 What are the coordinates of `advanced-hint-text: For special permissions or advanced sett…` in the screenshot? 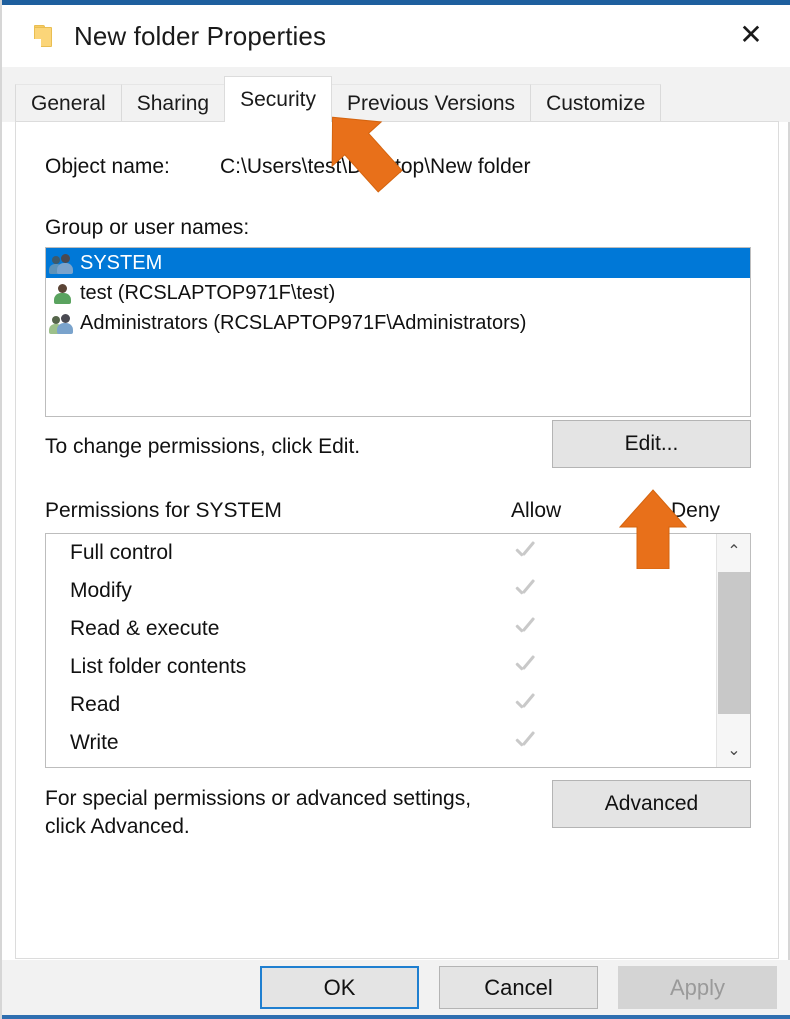 It's located at (258, 812).